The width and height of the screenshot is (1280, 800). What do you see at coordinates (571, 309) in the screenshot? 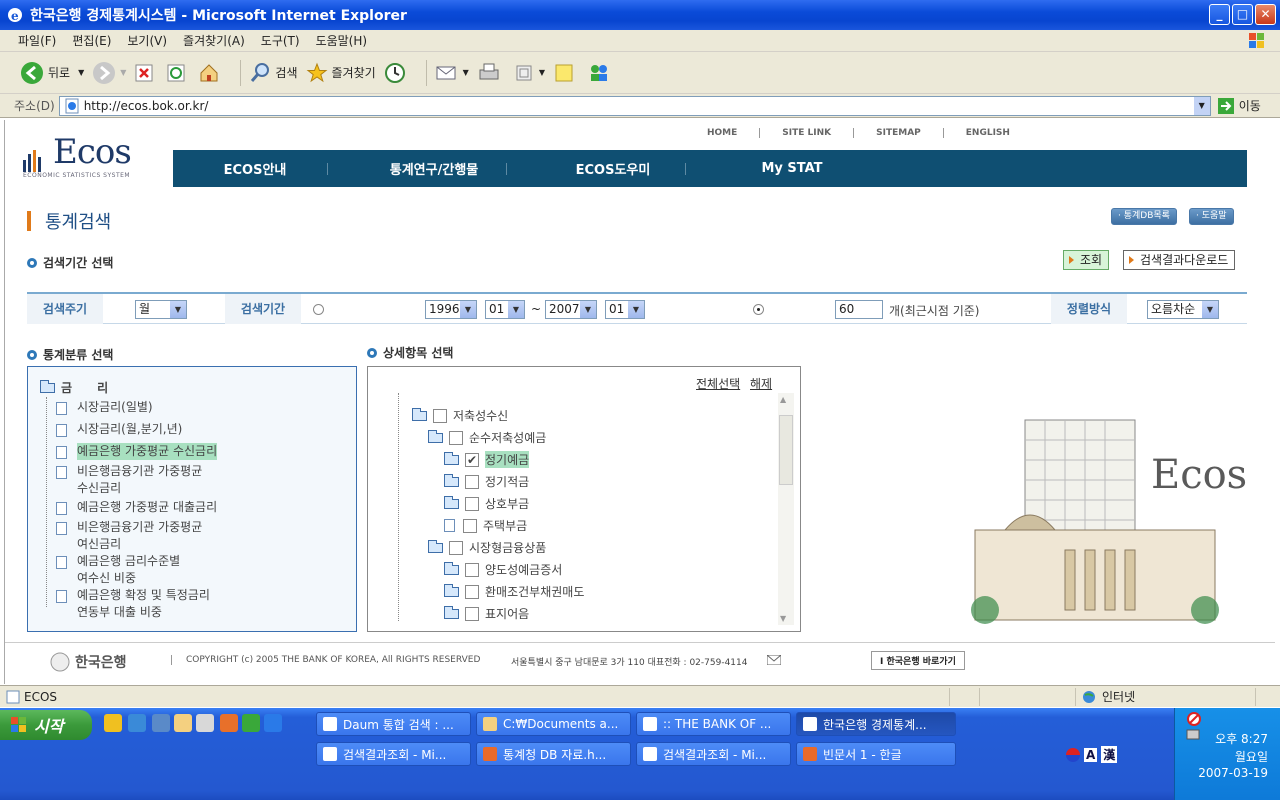
I see `to-year-select: 2007 ▼` at bounding box center [571, 309].